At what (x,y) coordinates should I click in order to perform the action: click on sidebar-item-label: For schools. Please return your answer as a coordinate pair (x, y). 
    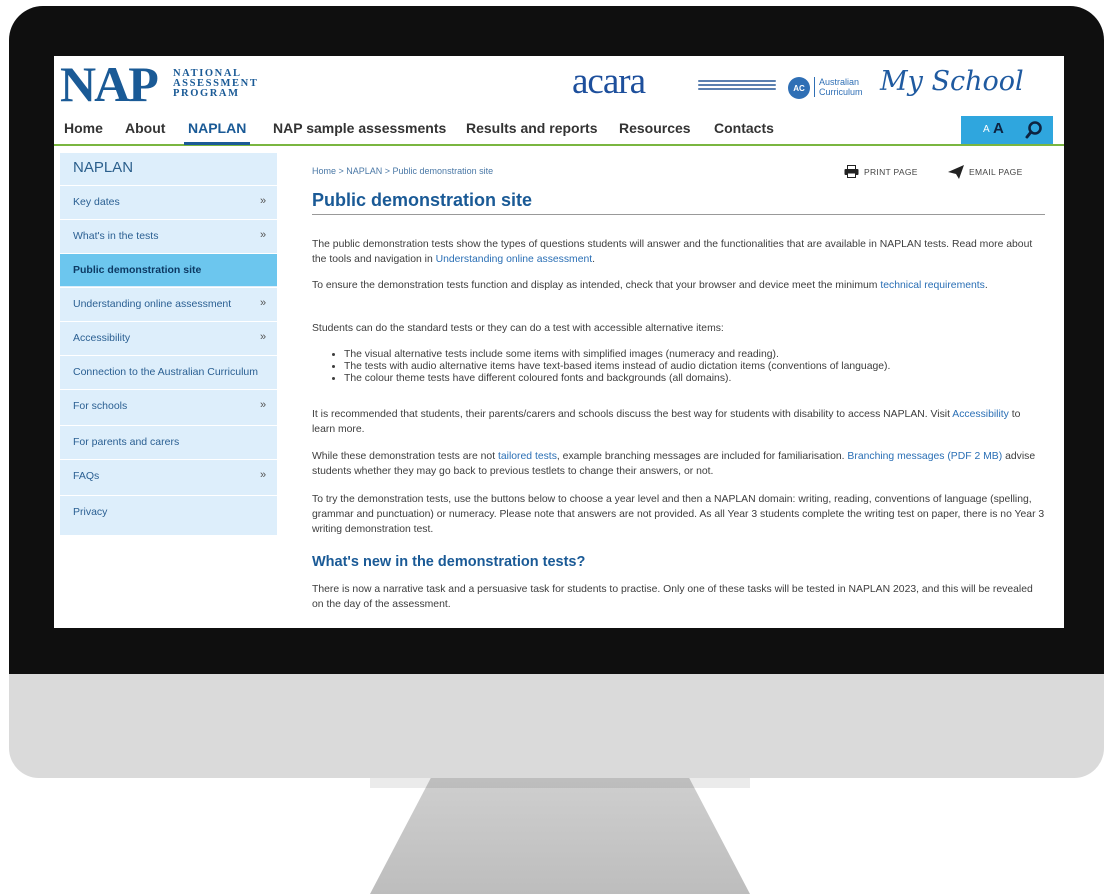
    Looking at the image, I should click on (100, 406).